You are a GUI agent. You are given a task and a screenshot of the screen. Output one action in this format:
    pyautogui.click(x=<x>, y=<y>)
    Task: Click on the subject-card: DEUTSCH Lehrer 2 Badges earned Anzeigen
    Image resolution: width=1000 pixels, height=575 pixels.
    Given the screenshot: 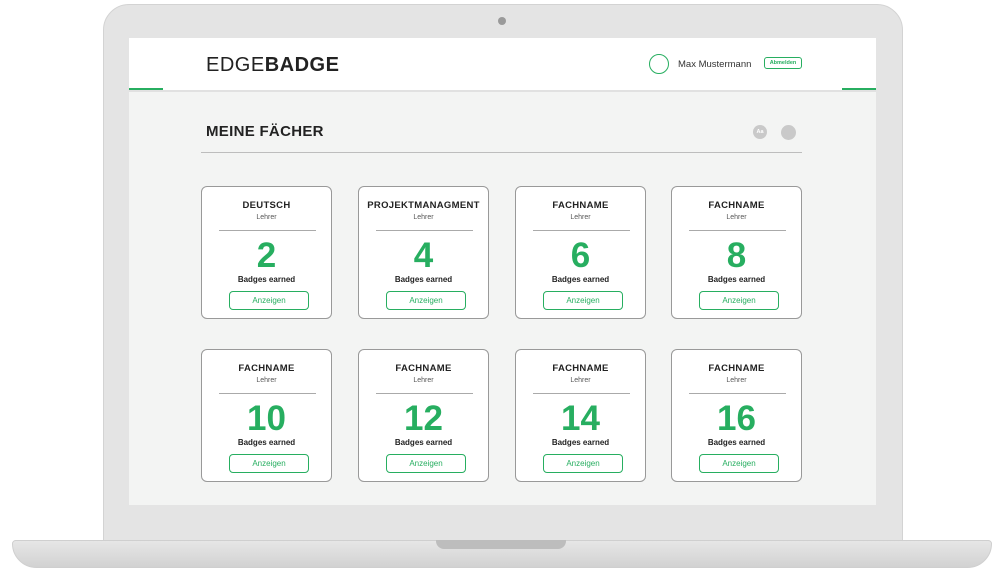 What is the action you would take?
    pyautogui.click(x=266, y=252)
    